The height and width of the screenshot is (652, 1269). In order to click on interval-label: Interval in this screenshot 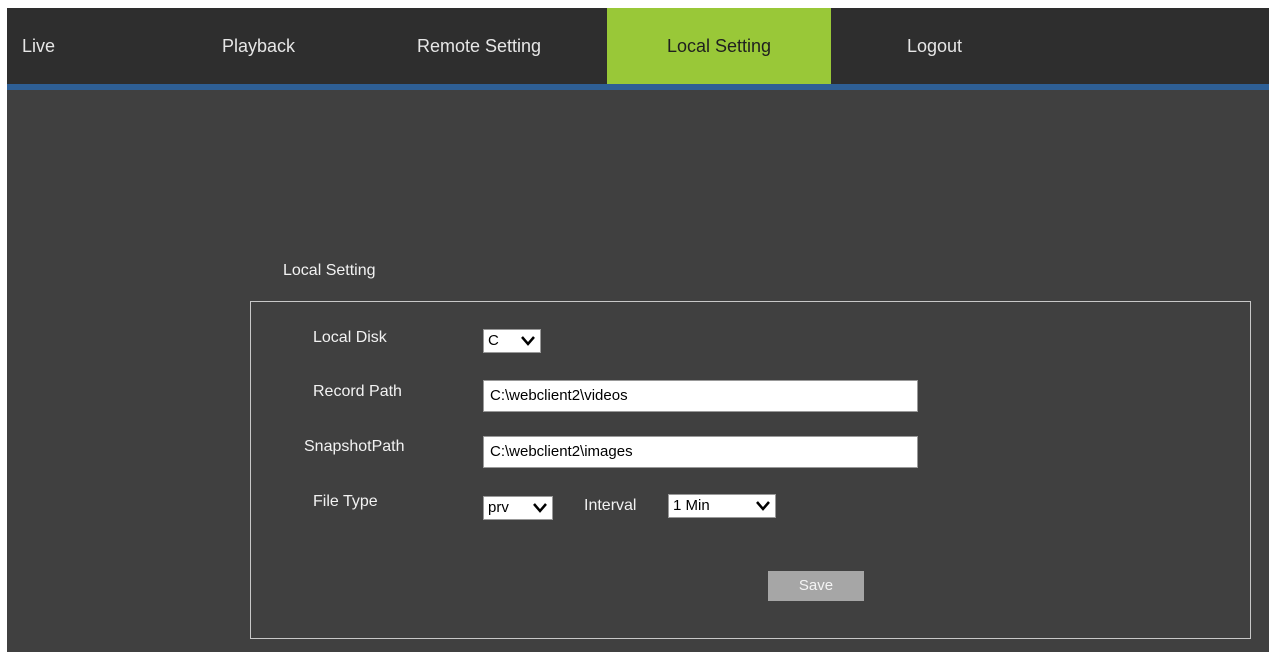, I will do `click(610, 505)`.